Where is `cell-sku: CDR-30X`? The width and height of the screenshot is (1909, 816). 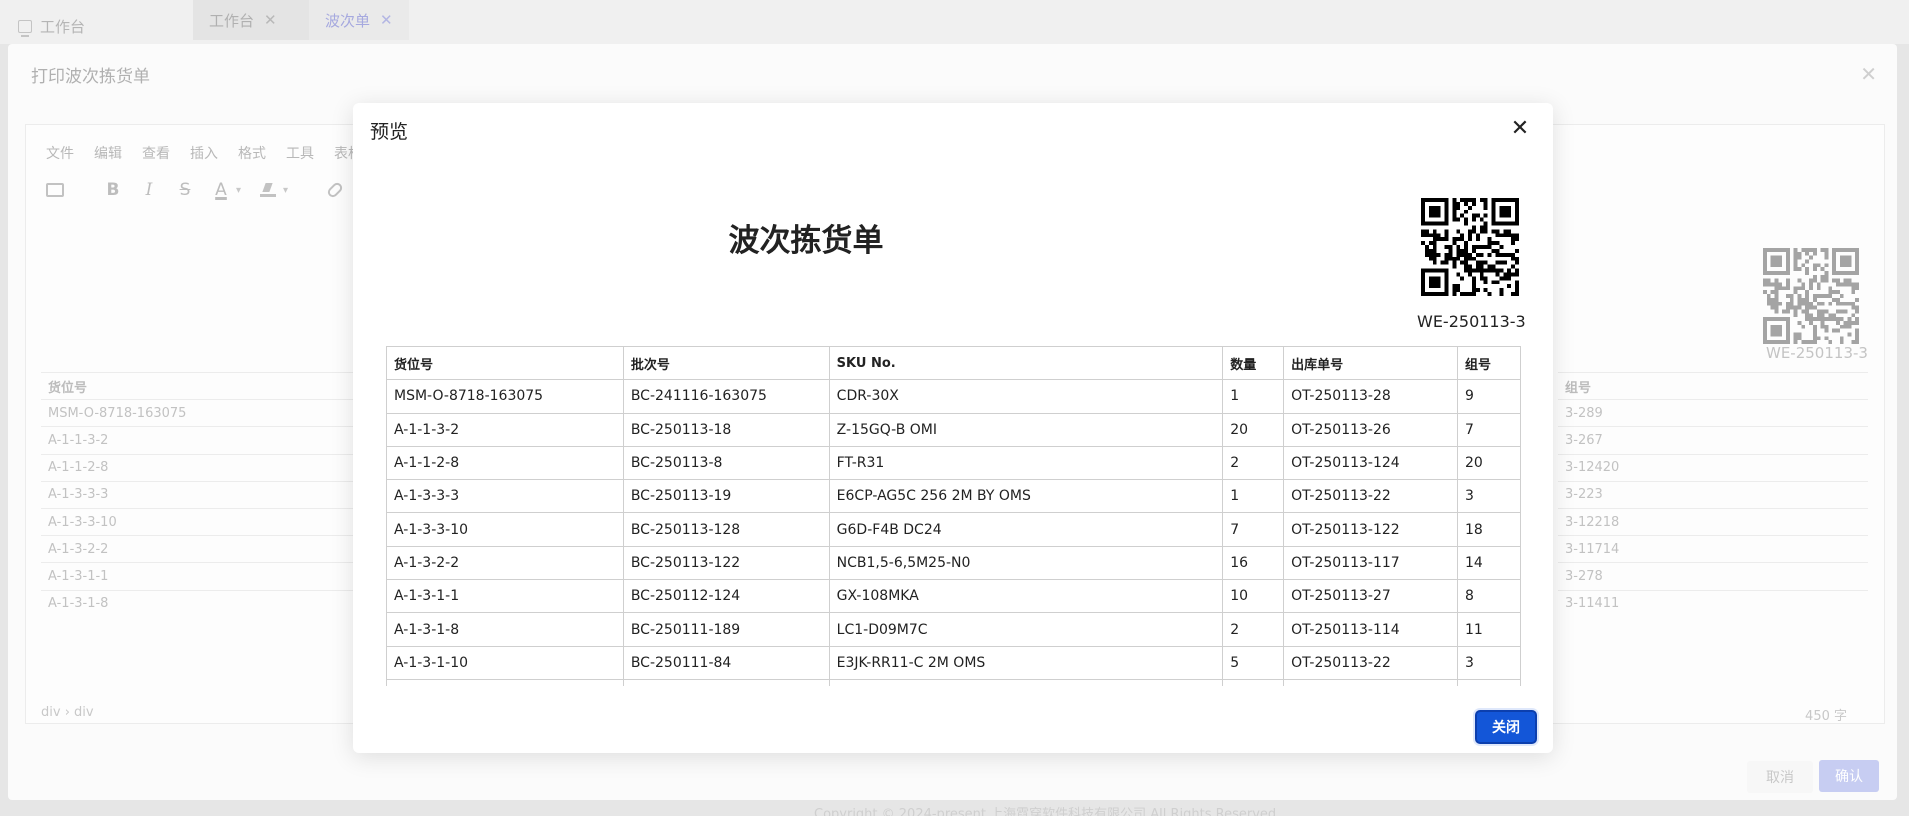
cell-sku: CDR-30X is located at coordinates (1026, 396).